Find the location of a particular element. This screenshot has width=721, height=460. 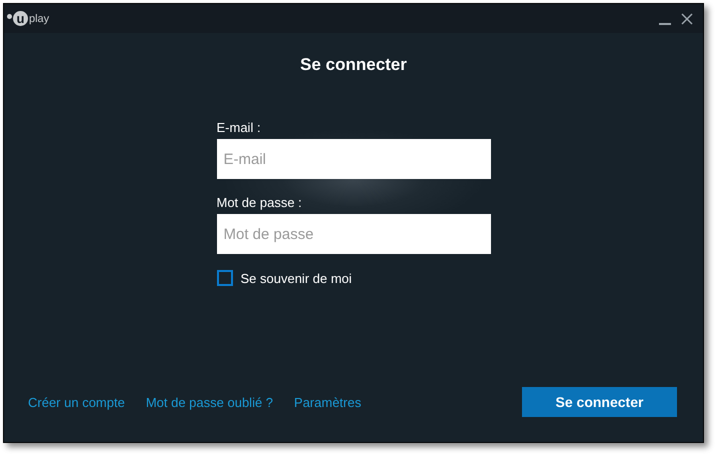

checkbox is located at coordinates (224, 278).